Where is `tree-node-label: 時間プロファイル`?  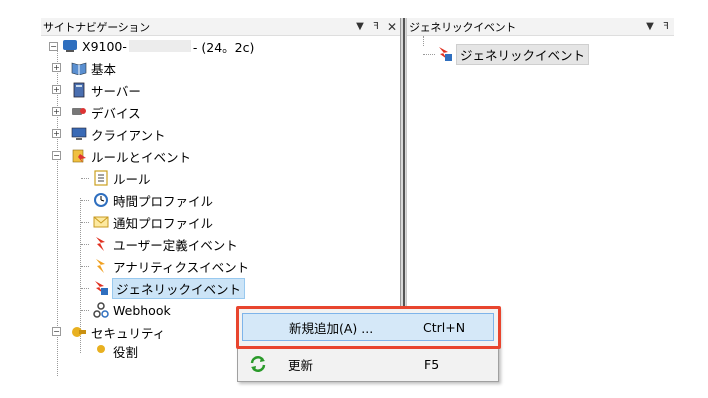 tree-node-label: 時間プロファイル is located at coordinates (163, 201).